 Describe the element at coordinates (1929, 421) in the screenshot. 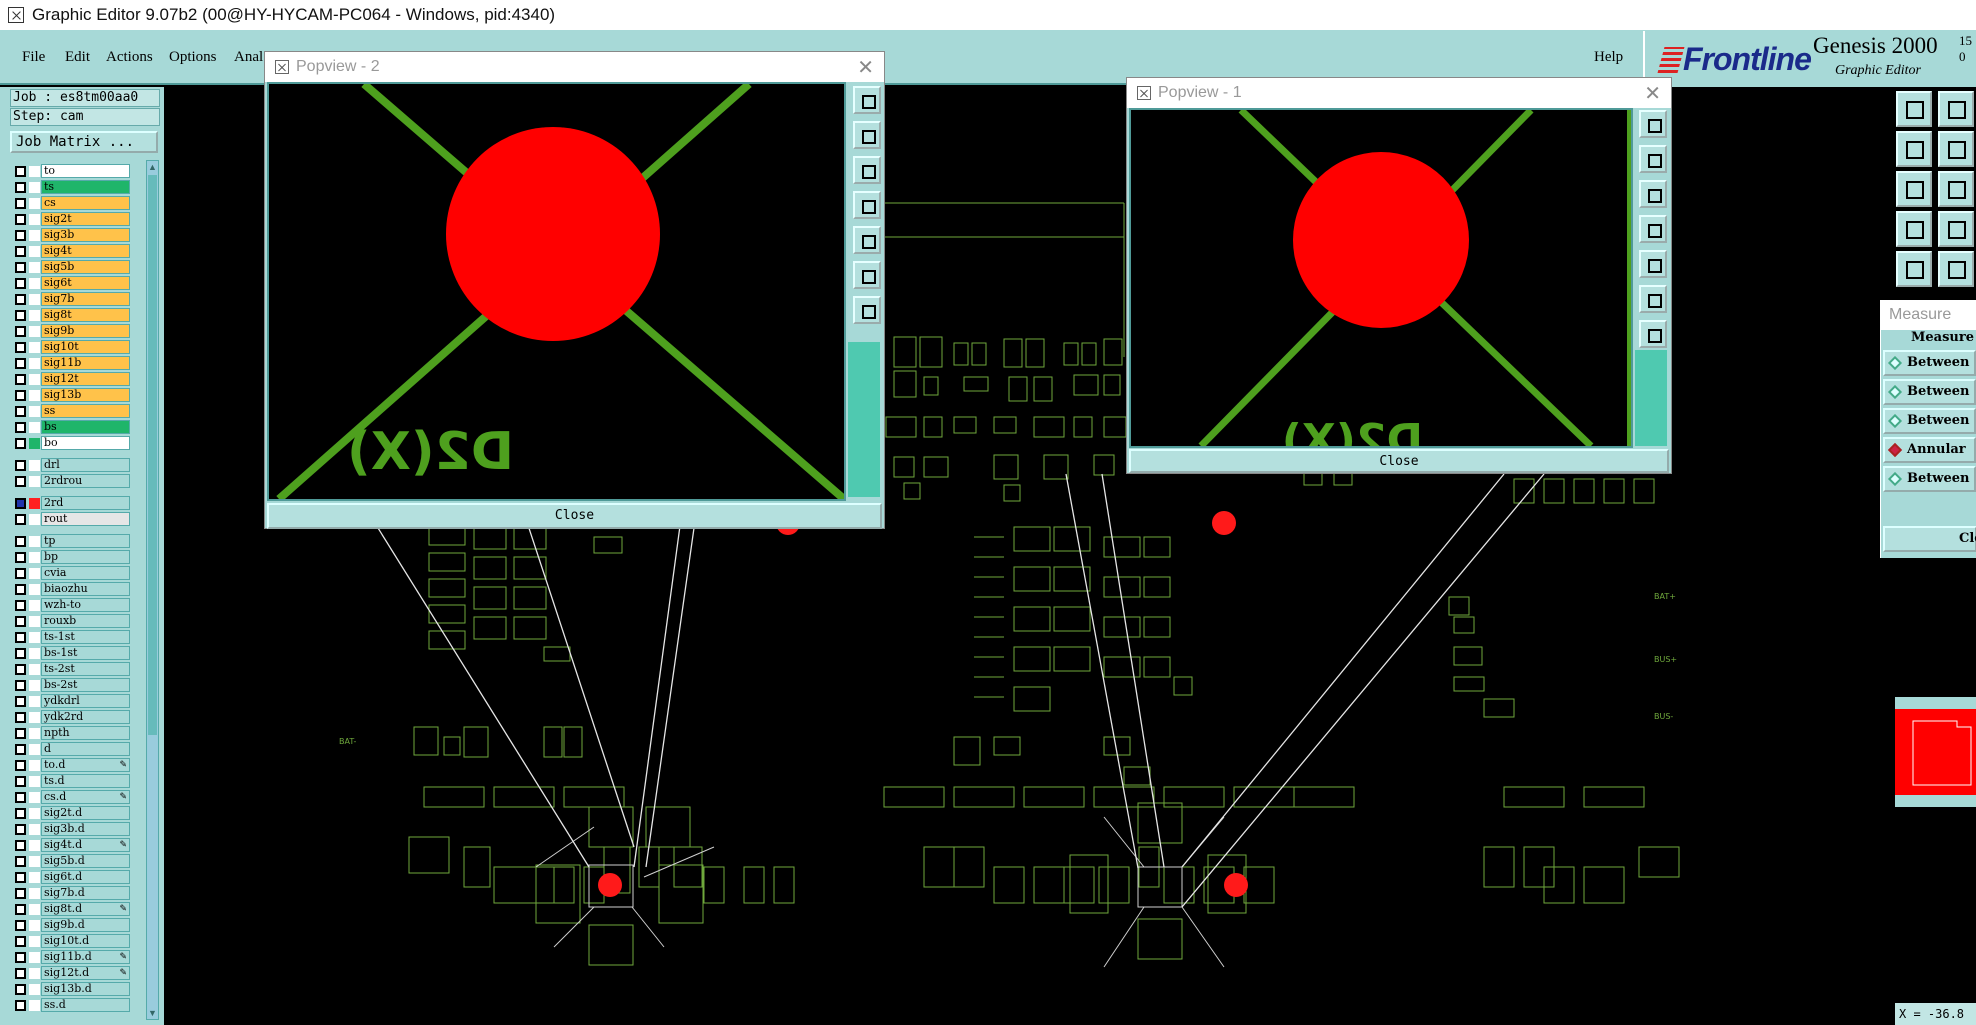

I see `measure-option-between-2: Between` at that location.